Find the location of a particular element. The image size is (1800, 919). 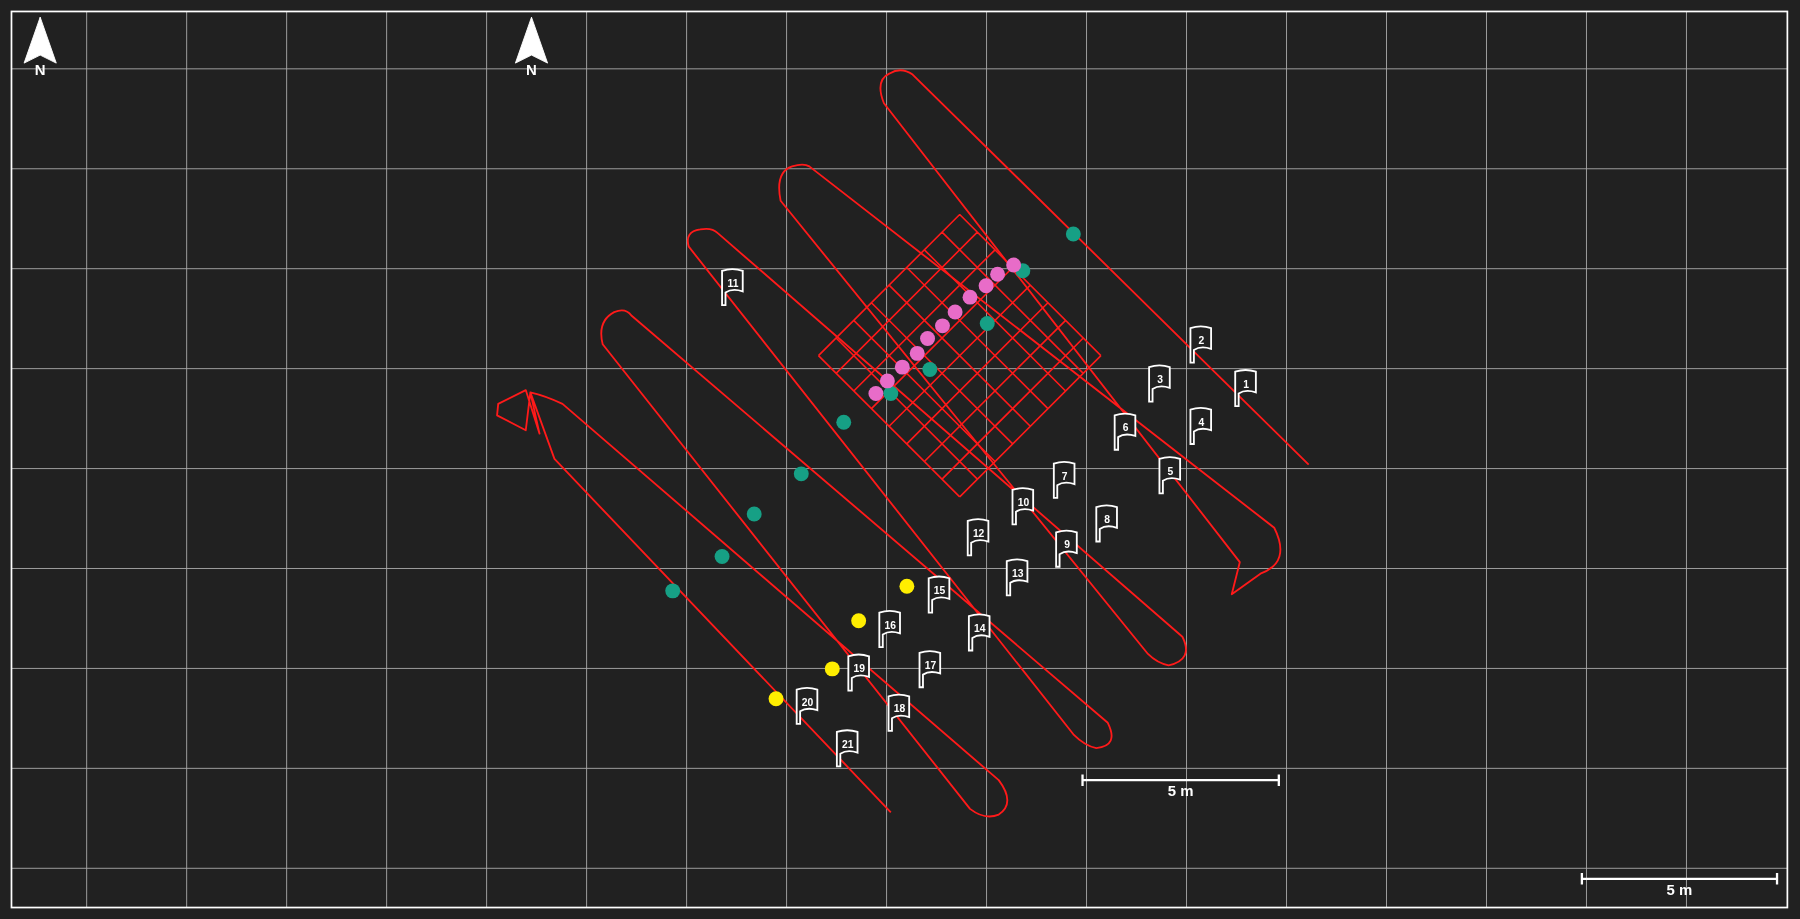

flag-label: 15 is located at coordinates (939, 591).